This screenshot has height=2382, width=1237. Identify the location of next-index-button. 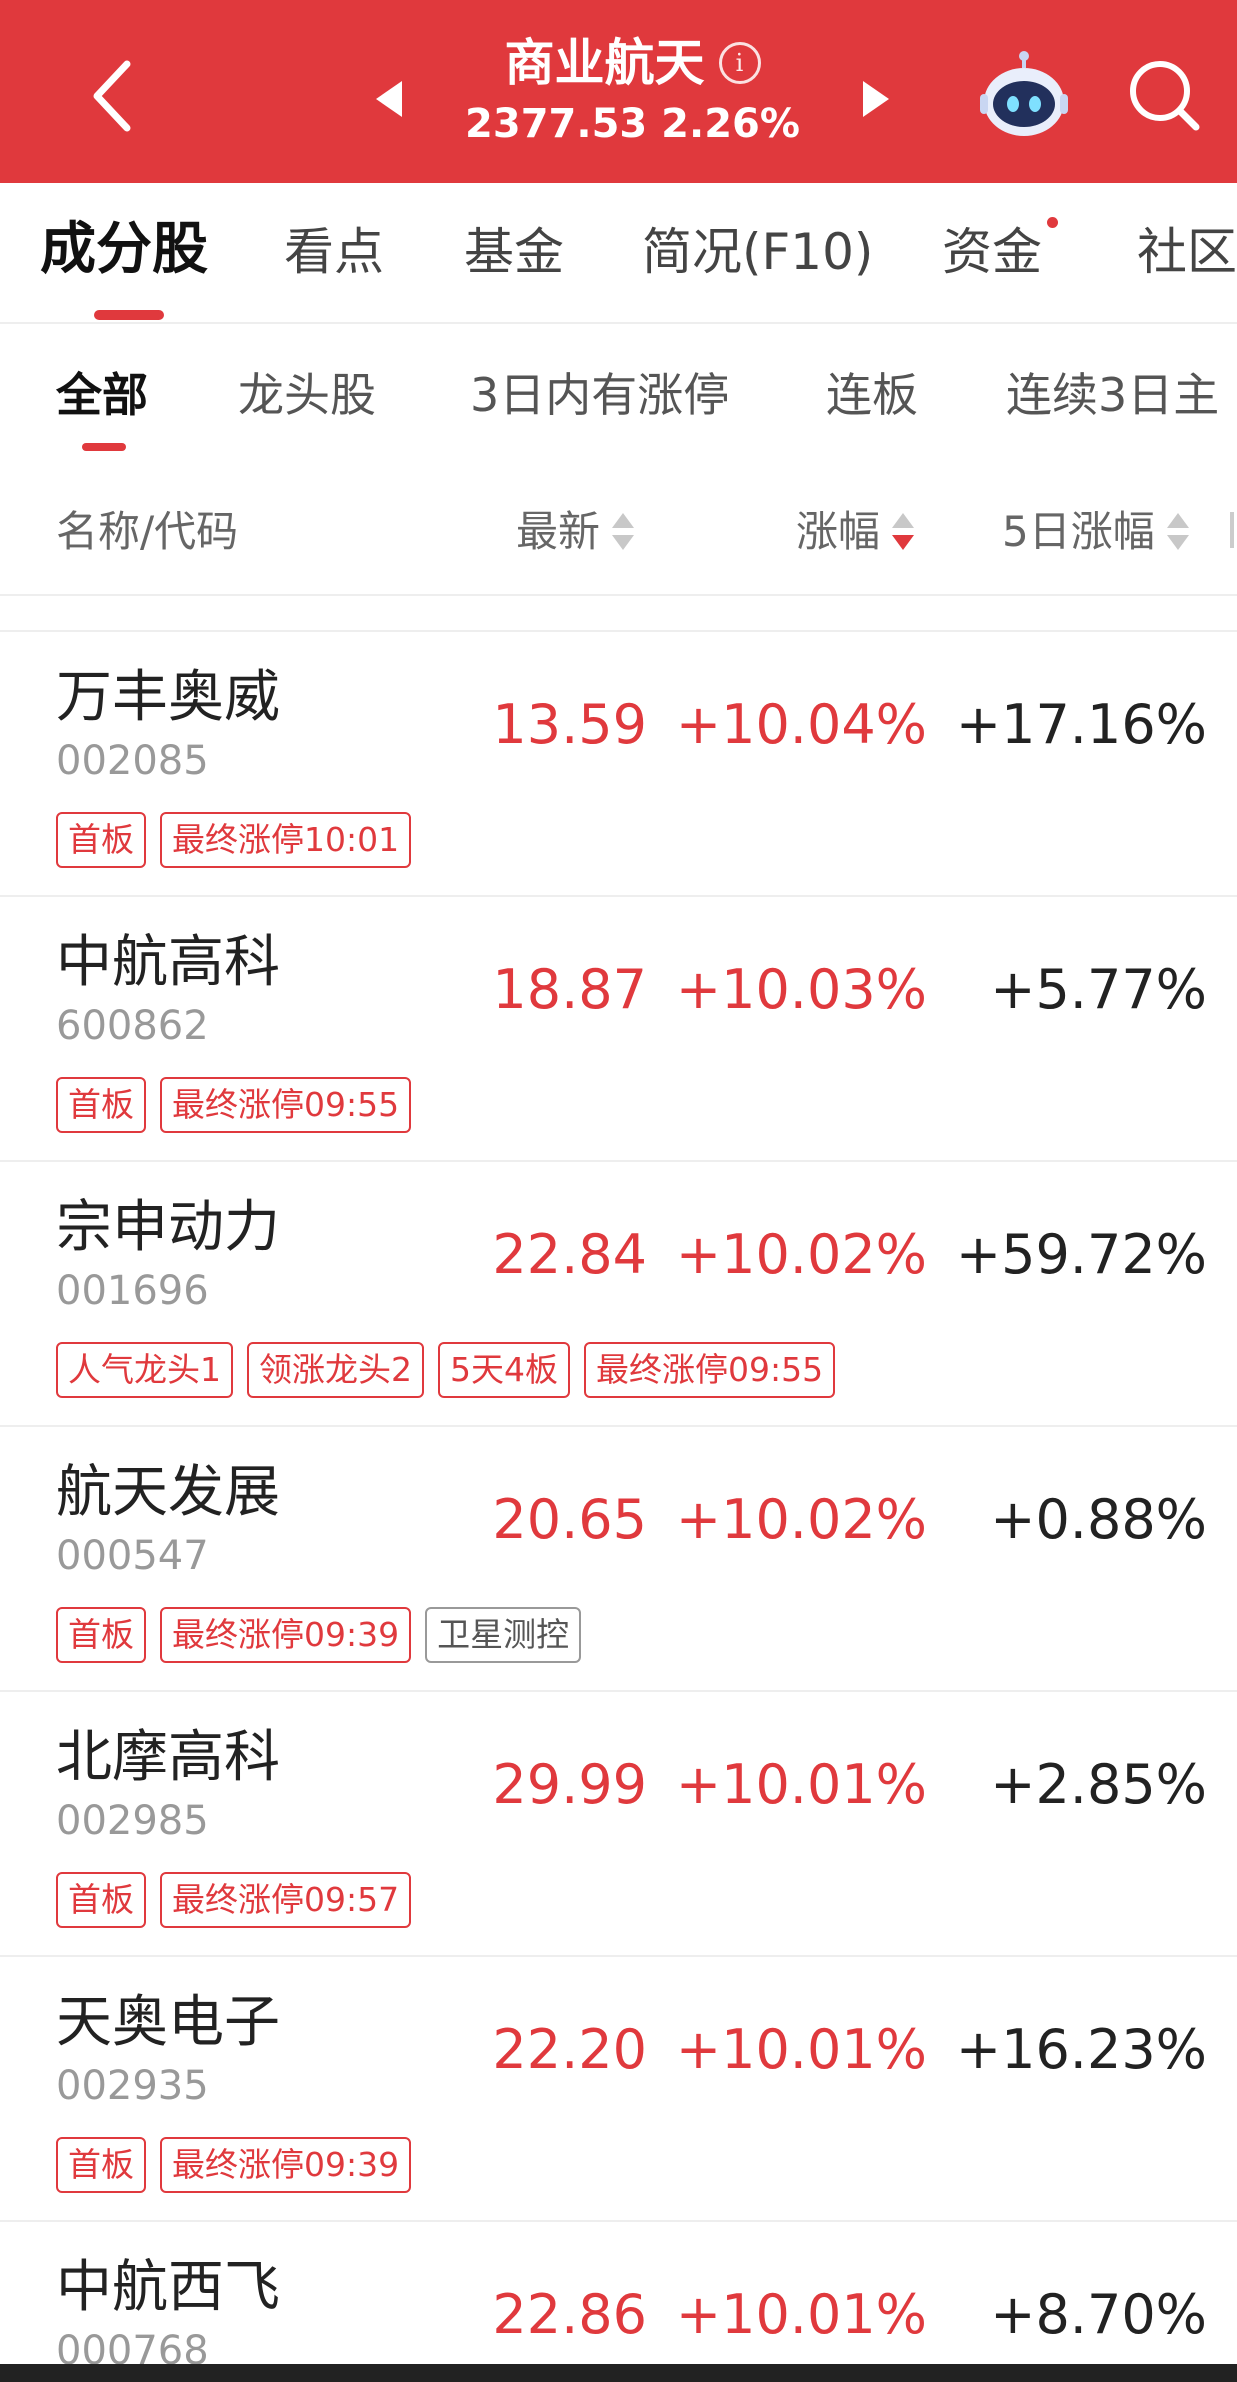
(875, 99).